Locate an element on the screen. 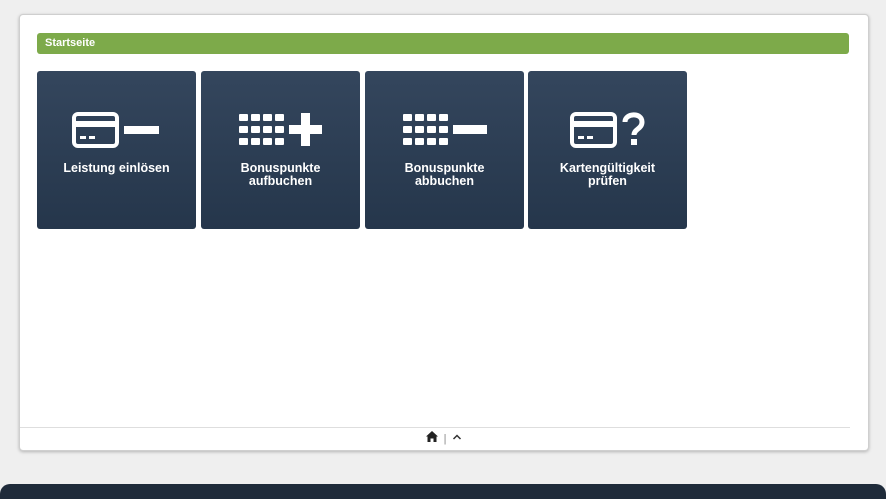 The image size is (886, 499). card-minus-icon is located at coordinates (115, 130).